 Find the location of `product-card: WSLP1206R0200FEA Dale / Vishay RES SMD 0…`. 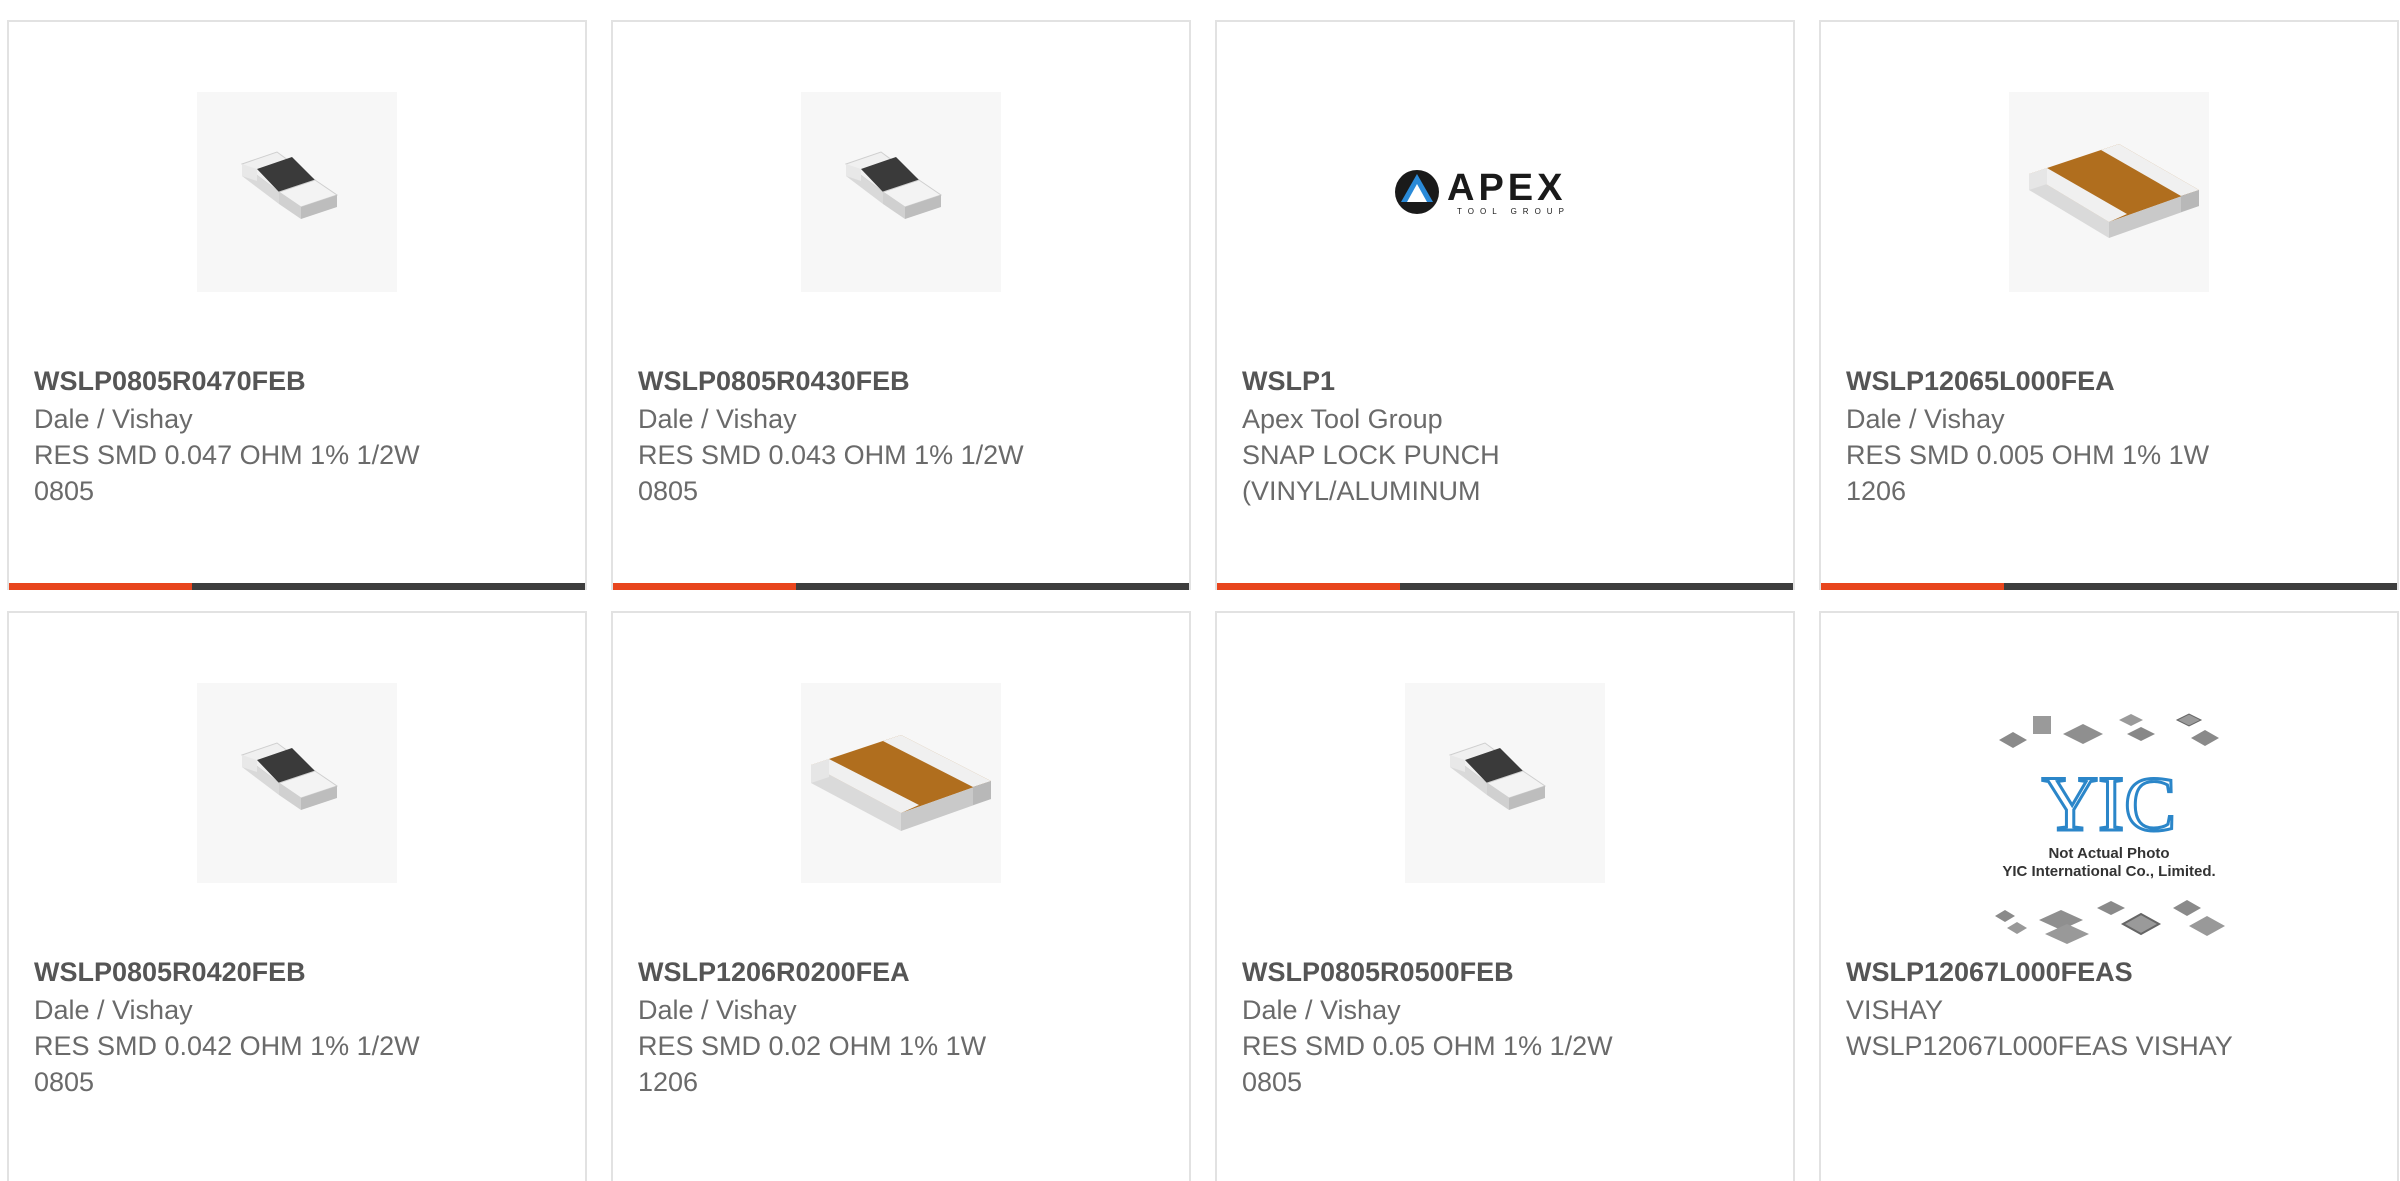

product-card: WSLP1206R0200FEA Dale / Vishay RES SMD 0… is located at coordinates (901, 896).